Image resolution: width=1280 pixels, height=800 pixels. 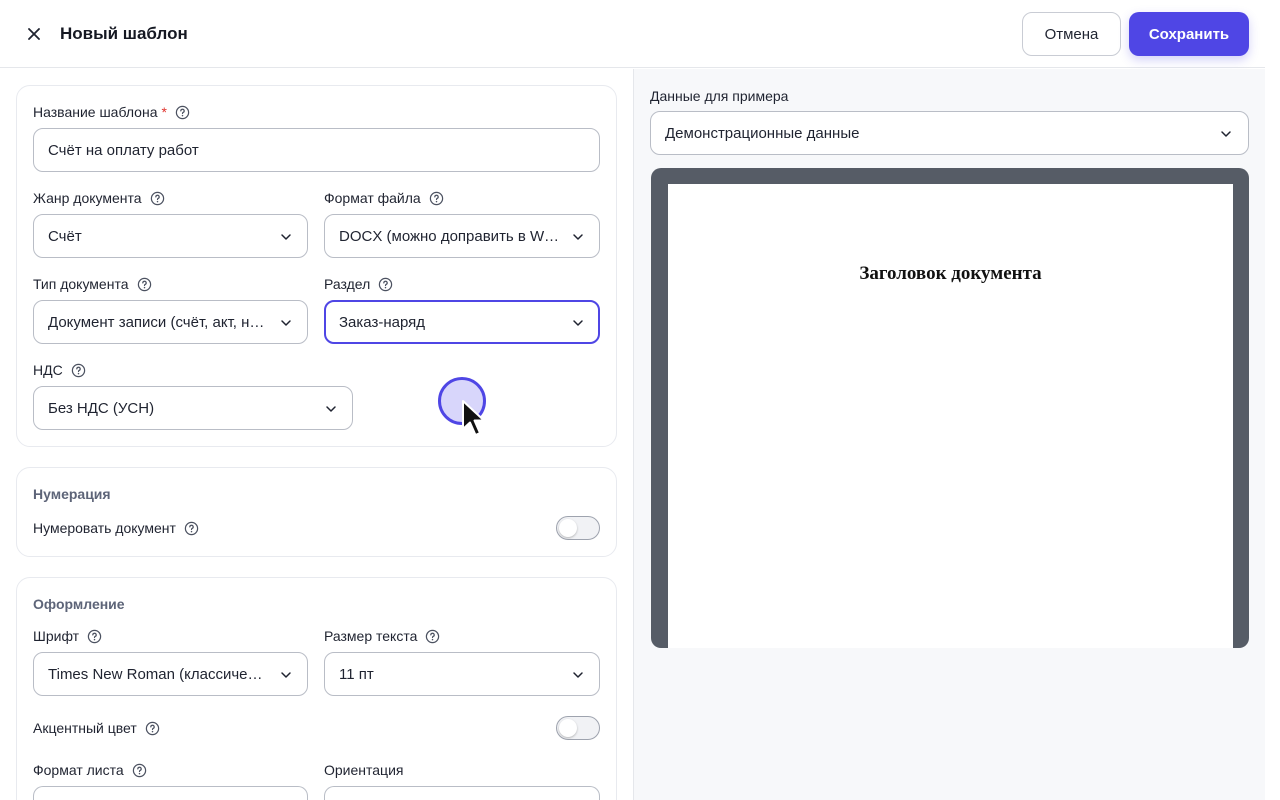 I want to click on section-select: Заказ-наряд, so click(x=462, y=322).